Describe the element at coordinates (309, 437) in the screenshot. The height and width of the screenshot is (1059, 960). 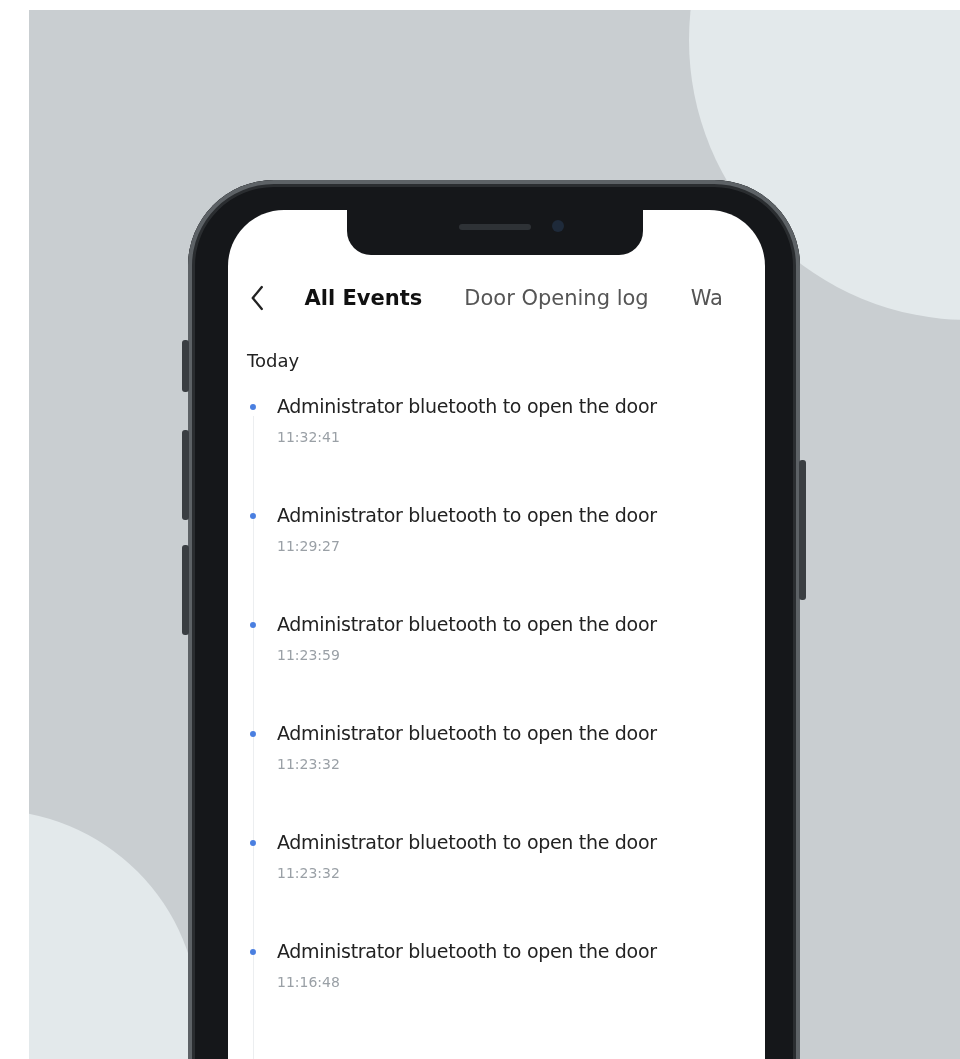
I see `event-time: 11:32:41` at that location.